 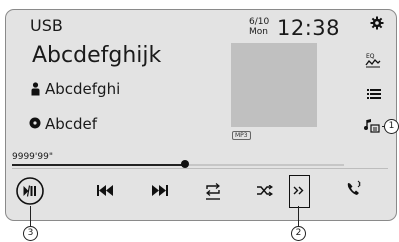 I want to click on format-badge: MP3, so click(x=241, y=135).